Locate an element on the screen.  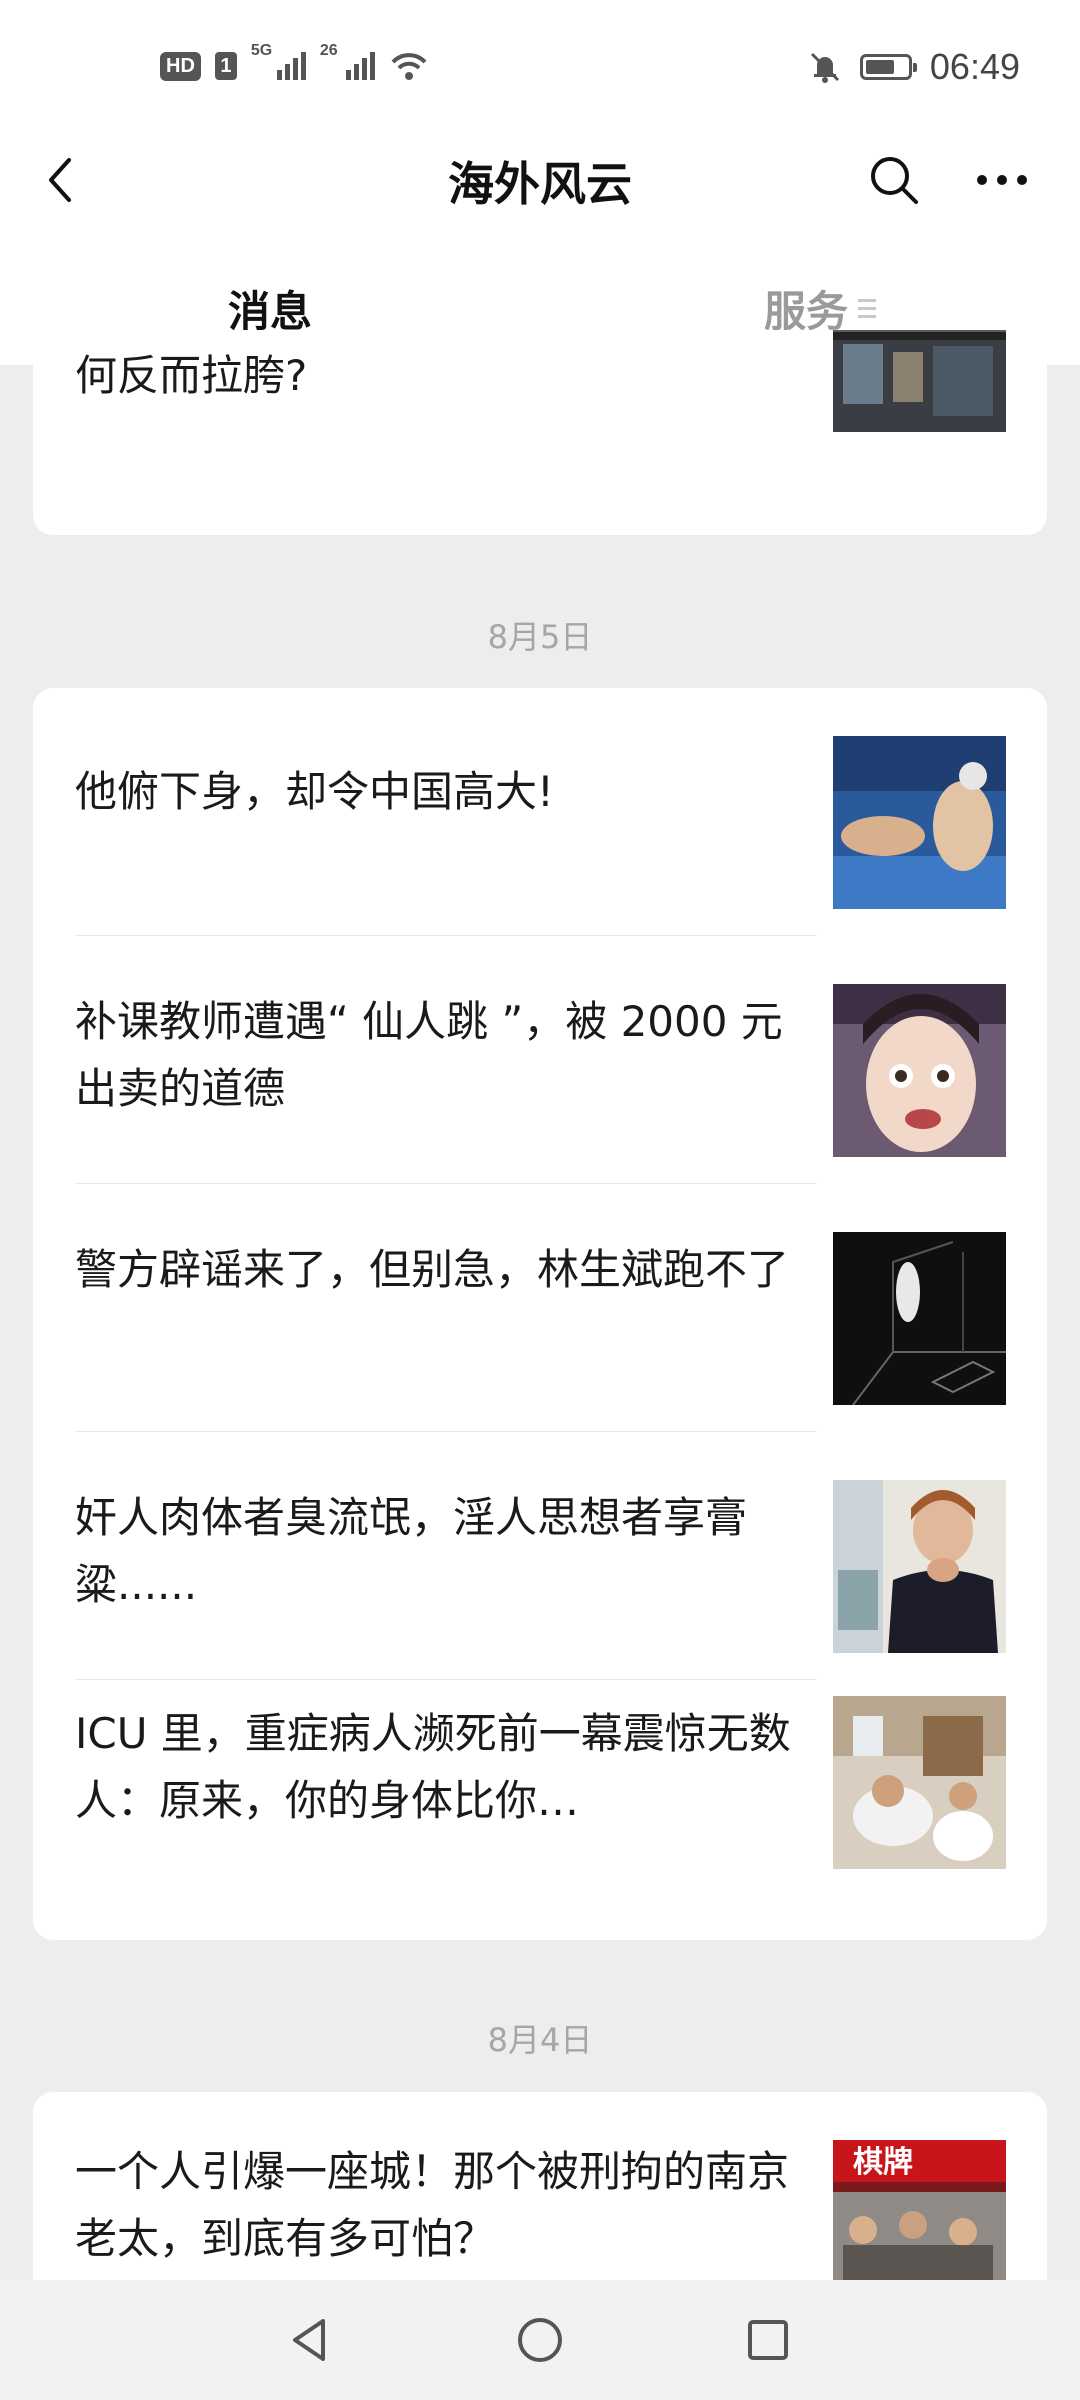
title-bar: 海外风云 is located at coordinates (540, 180).